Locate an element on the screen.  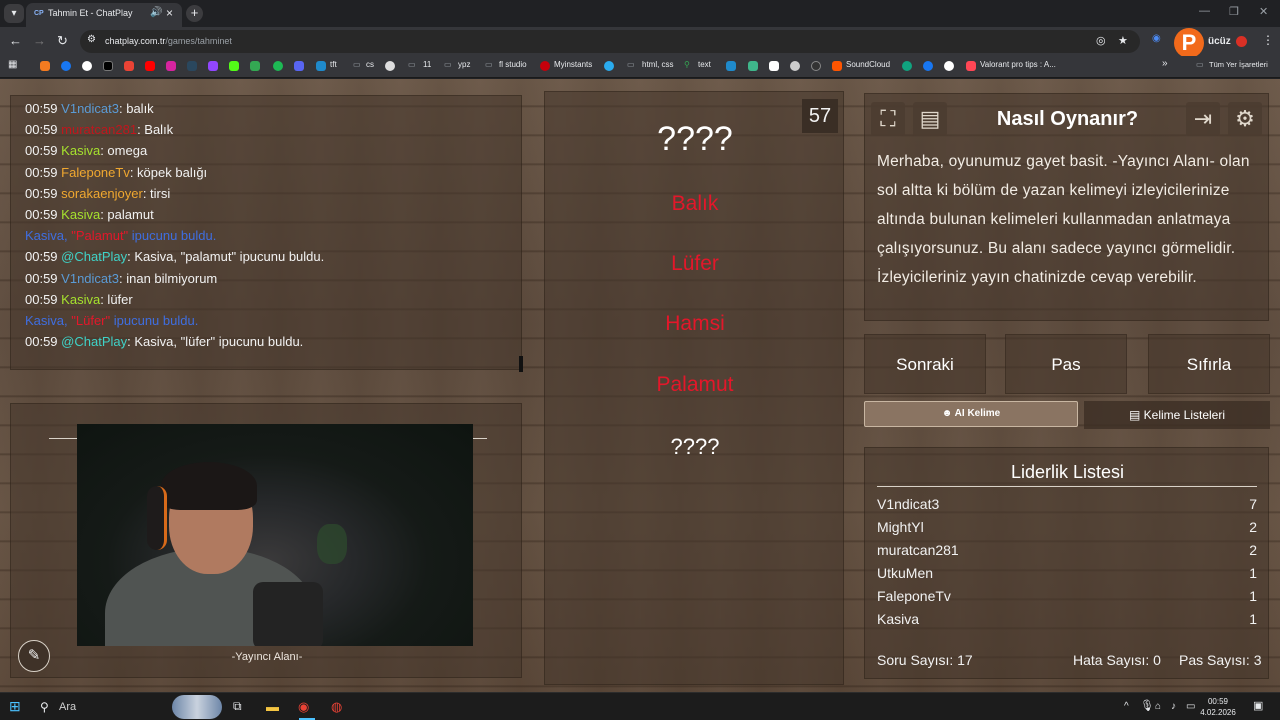
tab-search-button: ▾ is located at coordinates (14, 13).